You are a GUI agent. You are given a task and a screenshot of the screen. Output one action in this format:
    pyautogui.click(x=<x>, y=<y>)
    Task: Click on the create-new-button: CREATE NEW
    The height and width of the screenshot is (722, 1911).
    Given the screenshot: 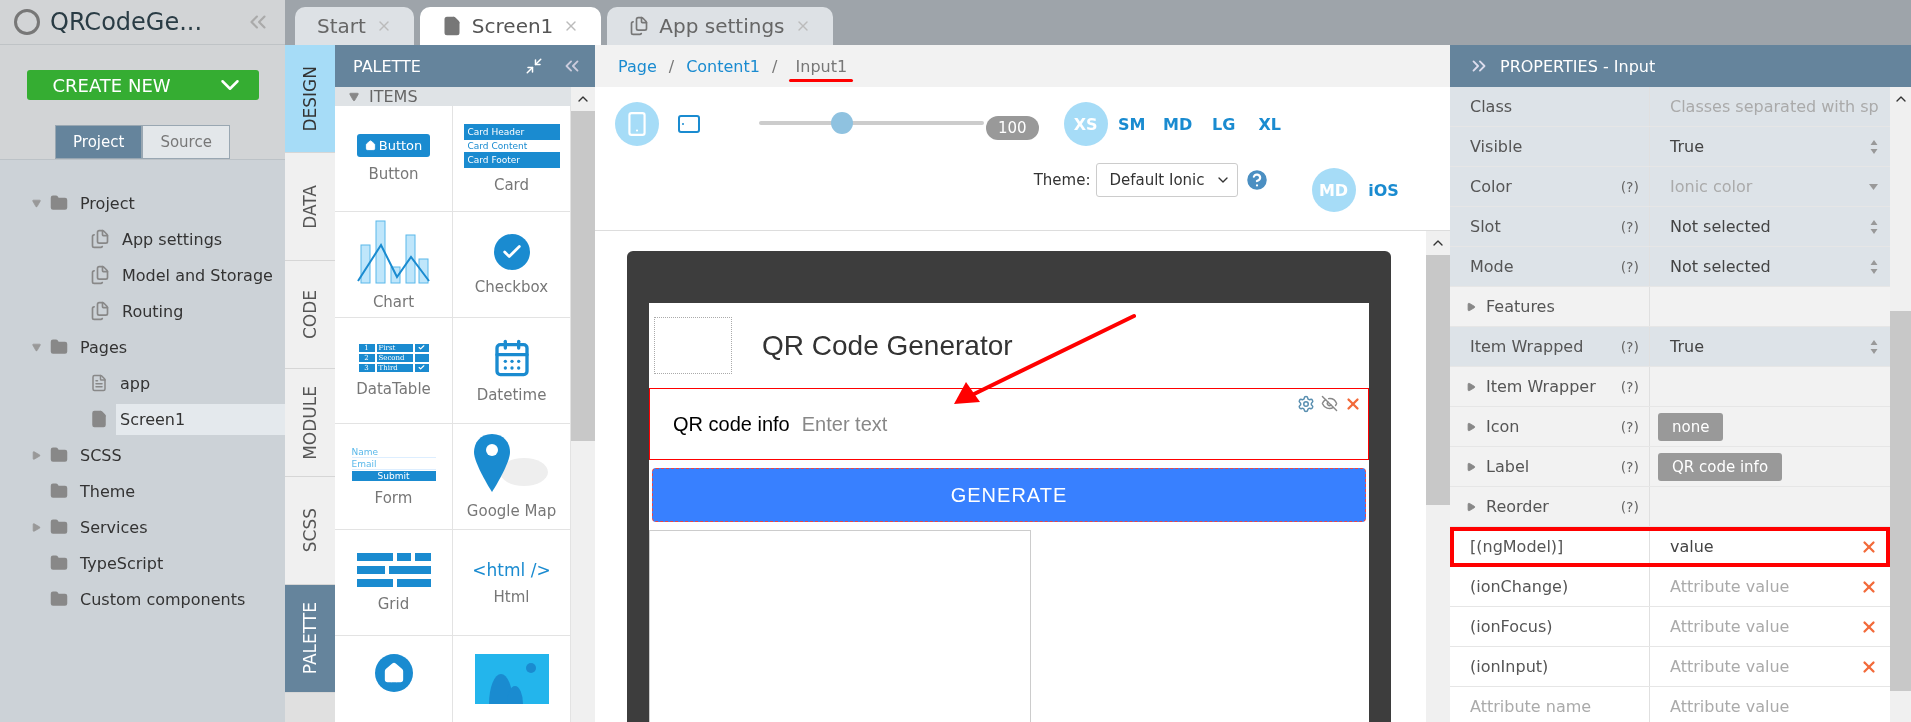 What is the action you would take?
    pyautogui.click(x=142, y=85)
    